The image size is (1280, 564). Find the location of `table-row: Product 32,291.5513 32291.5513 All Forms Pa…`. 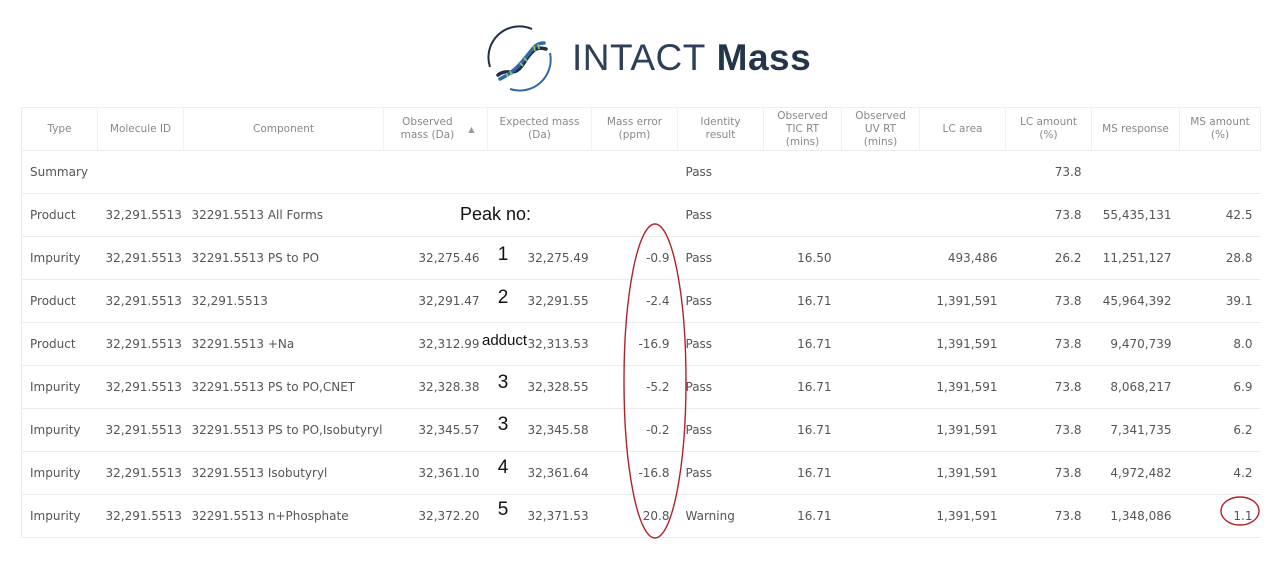

table-row: Product 32,291.5513 32291.5513 All Forms Pa… is located at coordinates (641, 215).